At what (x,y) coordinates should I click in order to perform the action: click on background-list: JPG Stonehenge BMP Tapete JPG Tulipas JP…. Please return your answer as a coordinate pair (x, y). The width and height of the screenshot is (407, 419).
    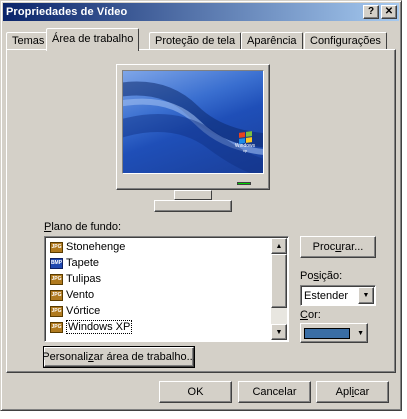
    Looking at the image, I should click on (159, 287).